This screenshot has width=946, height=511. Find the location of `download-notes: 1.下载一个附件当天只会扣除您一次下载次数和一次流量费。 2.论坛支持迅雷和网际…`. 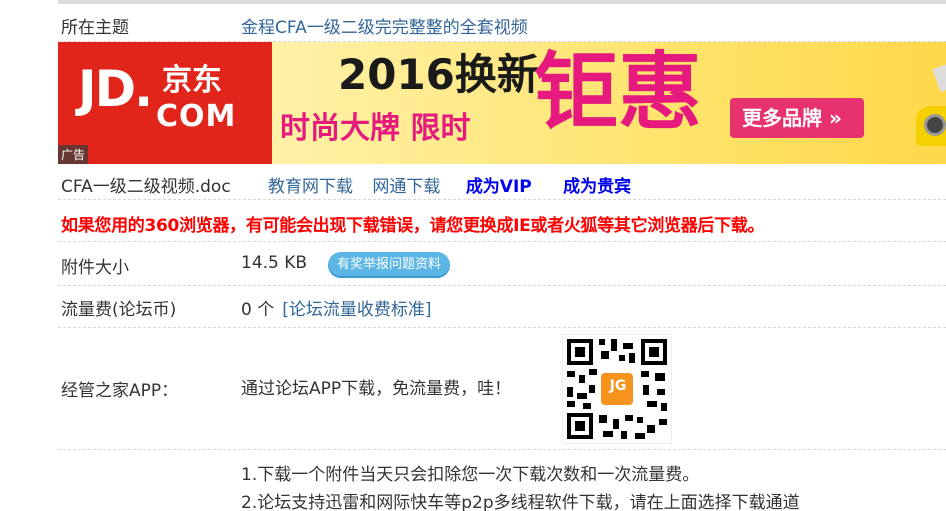

download-notes: 1.下载一个附件当天只会扣除您一次下载次数和一次流量费。 2.论坛支持迅雷和网际… is located at coordinates (502, 480).